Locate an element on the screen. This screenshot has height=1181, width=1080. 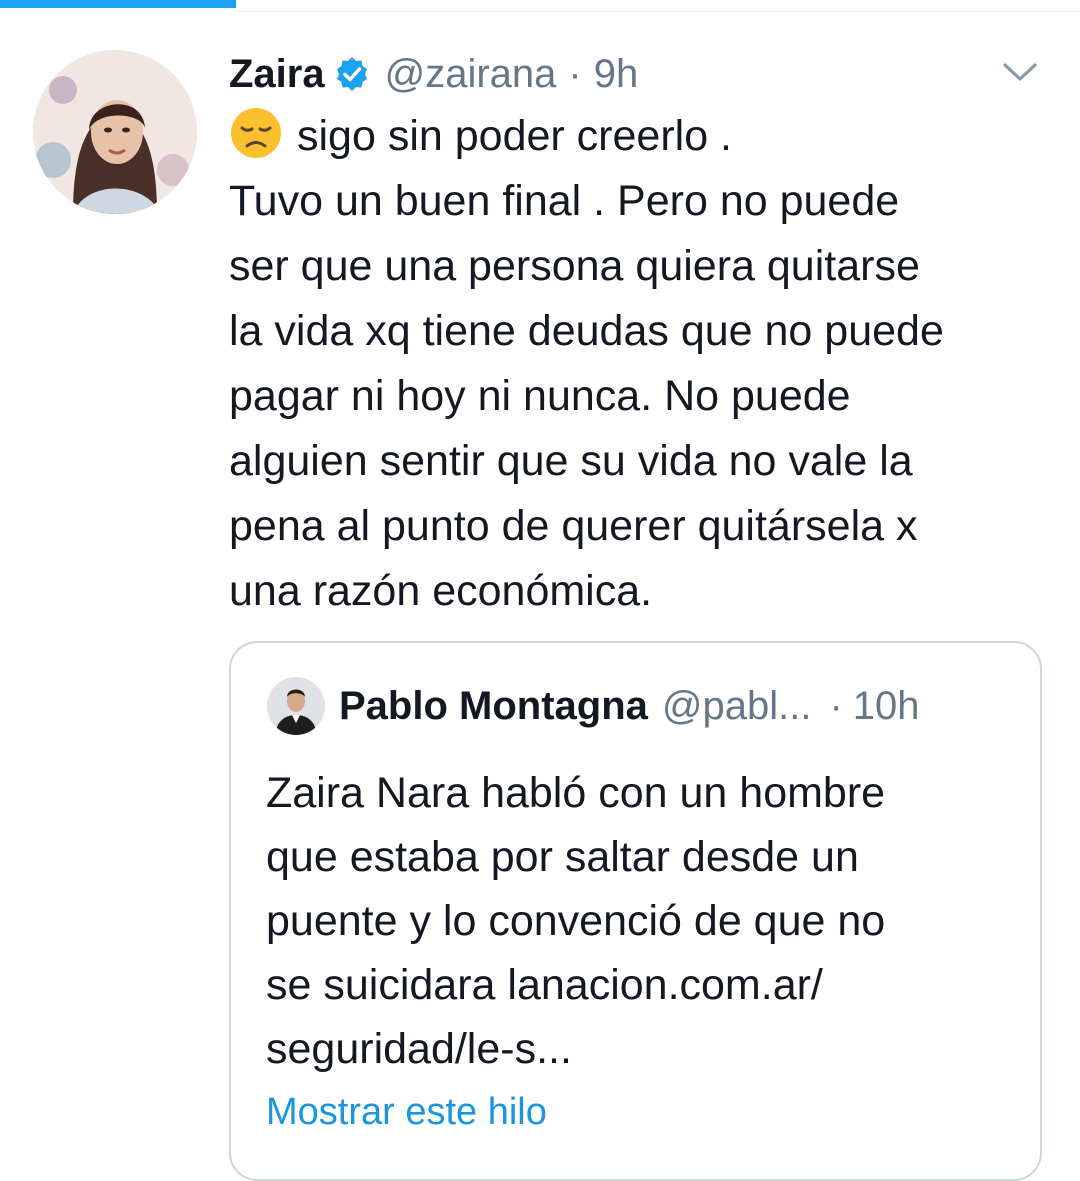
tweet-text-first-line: sigo sin poder creerlo . is located at coordinates (514, 136).